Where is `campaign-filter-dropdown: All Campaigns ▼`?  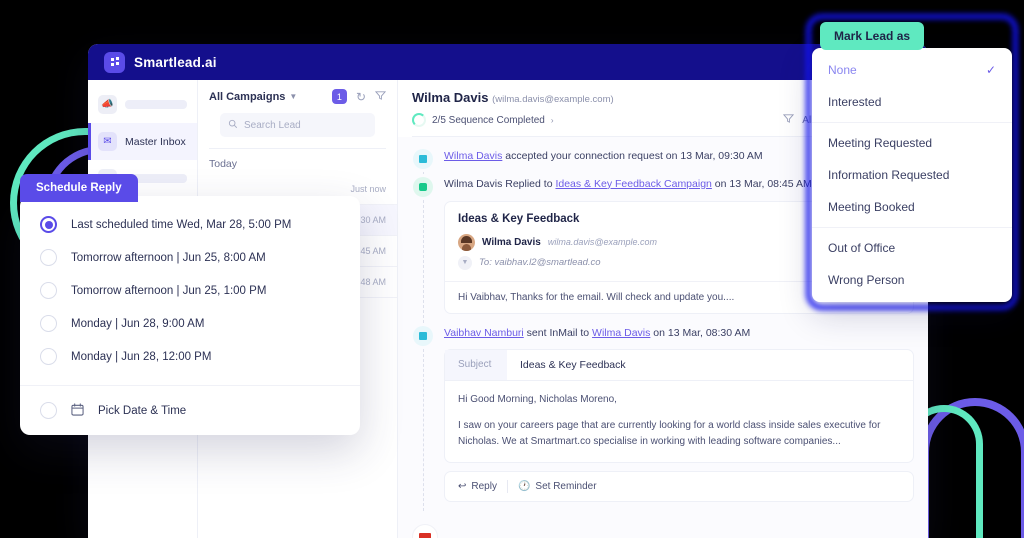
campaign-filter-dropdown: All Campaigns ▼ is located at coordinates (253, 97).